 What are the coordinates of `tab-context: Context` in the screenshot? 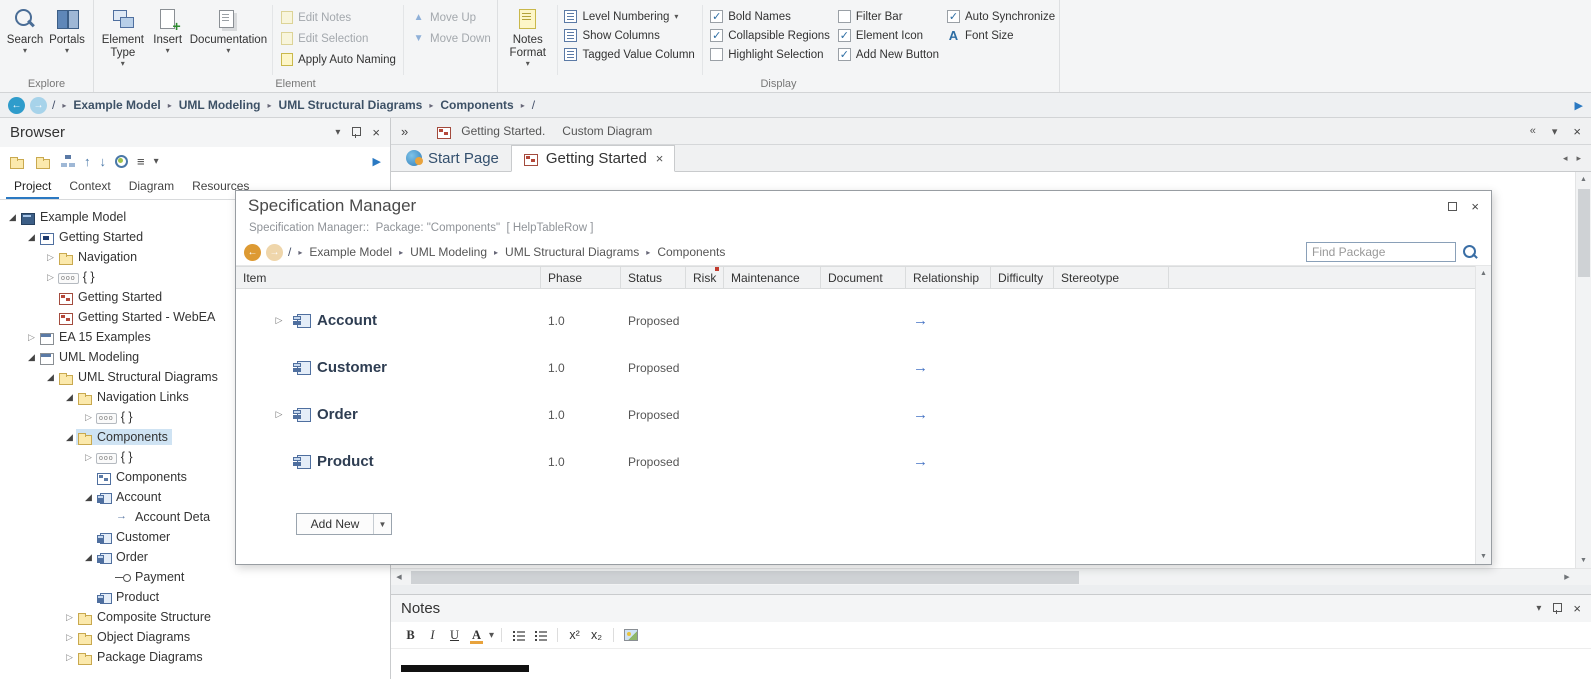 It's located at (89, 187).